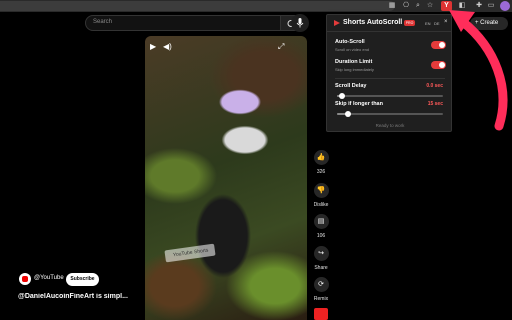 The width and height of the screenshot is (512, 320). What do you see at coordinates (321, 172) in the screenshot?
I see `like-count: 326` at bounding box center [321, 172].